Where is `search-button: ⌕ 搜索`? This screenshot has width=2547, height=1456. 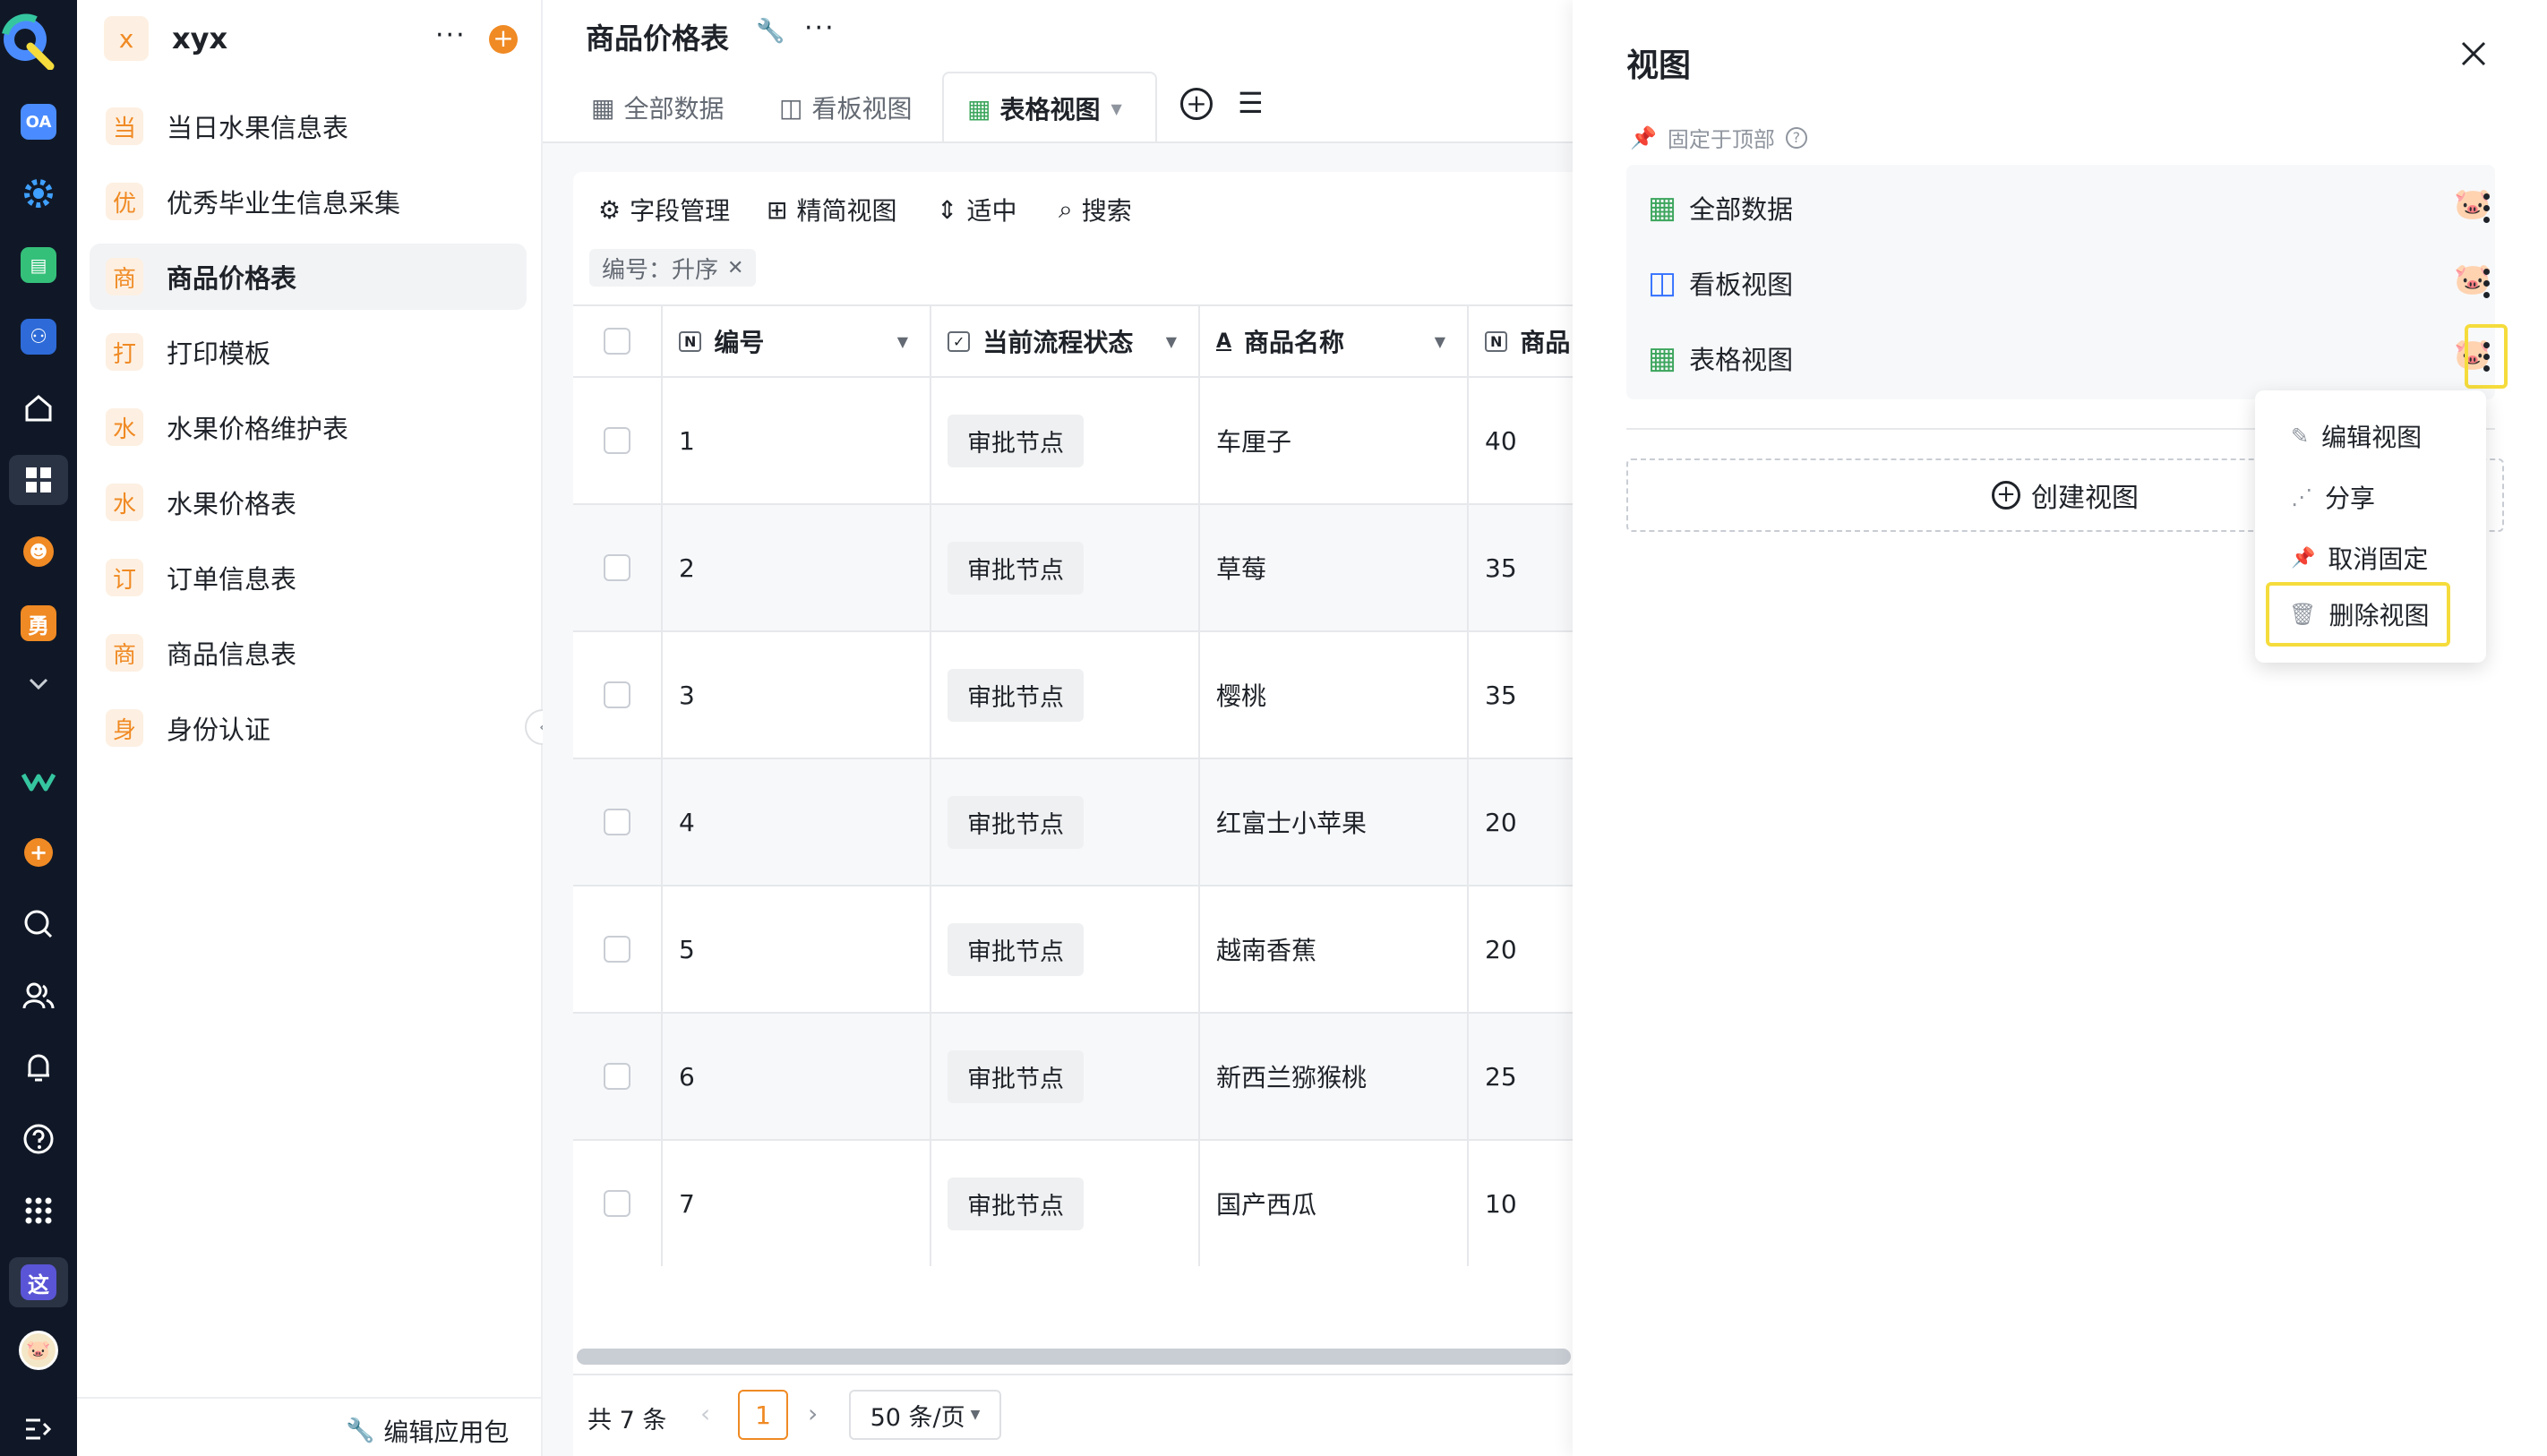 search-button: ⌕ 搜索 is located at coordinates (1095, 209).